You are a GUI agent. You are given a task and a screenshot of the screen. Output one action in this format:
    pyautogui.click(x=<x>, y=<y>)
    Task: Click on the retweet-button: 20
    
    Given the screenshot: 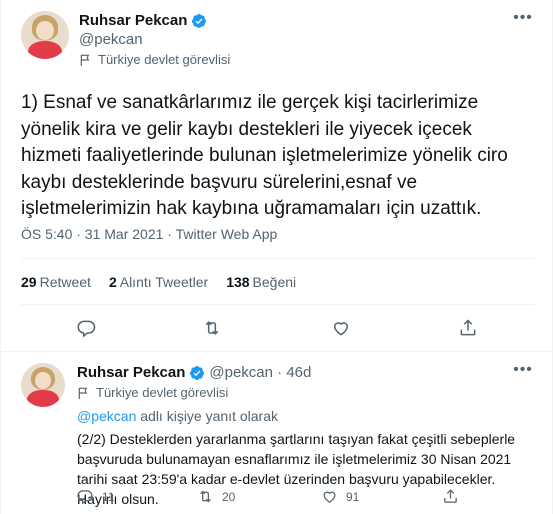 What is the action you would take?
    pyautogui.click(x=216, y=496)
    